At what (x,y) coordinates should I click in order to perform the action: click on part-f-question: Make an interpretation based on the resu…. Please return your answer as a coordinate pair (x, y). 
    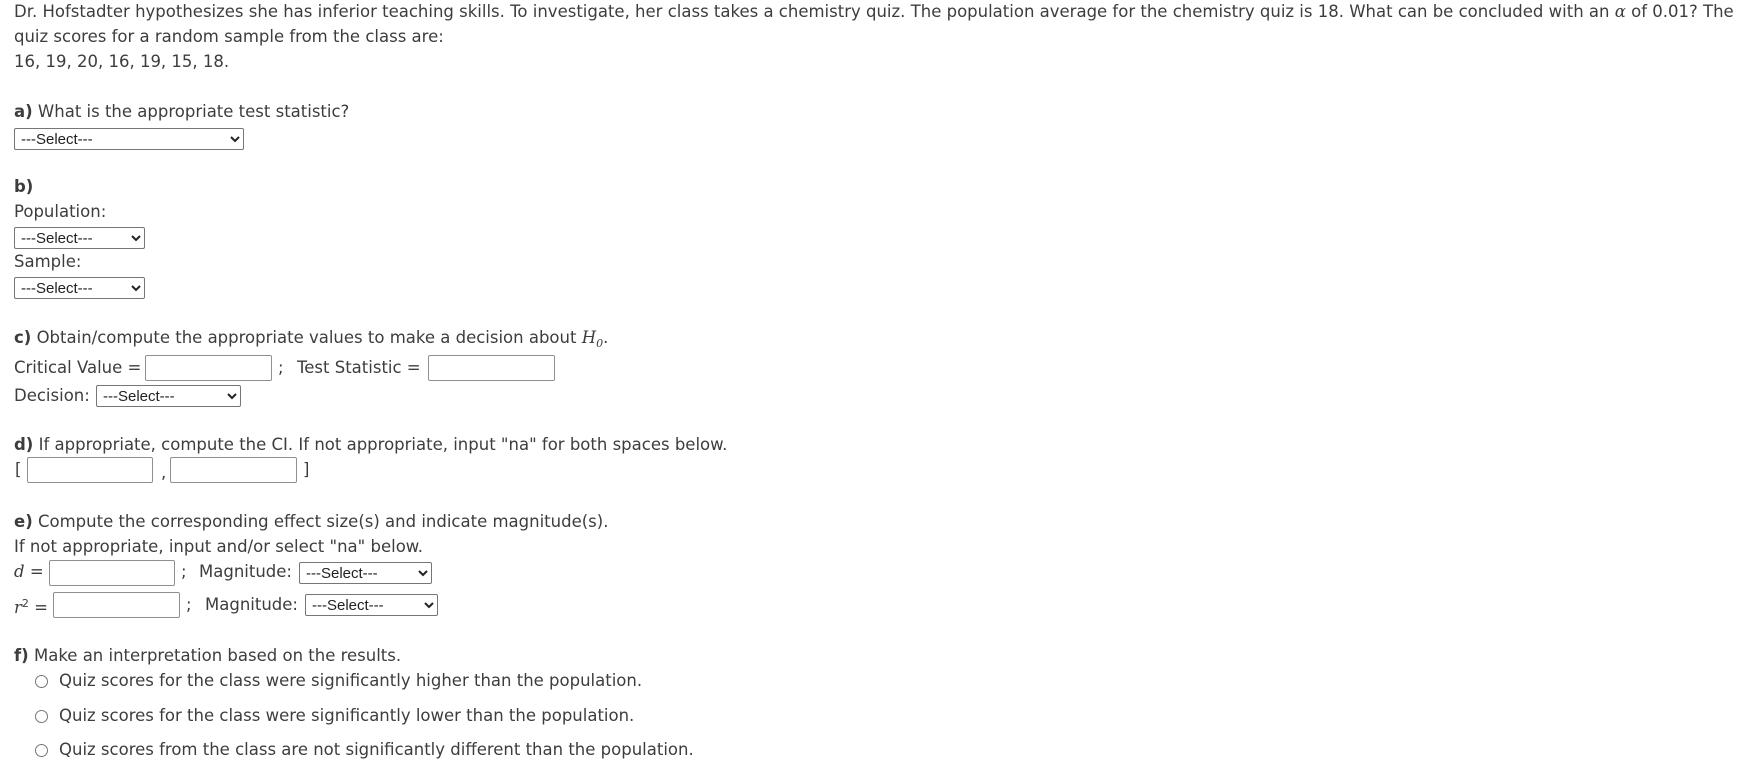
    Looking at the image, I should click on (215, 655).